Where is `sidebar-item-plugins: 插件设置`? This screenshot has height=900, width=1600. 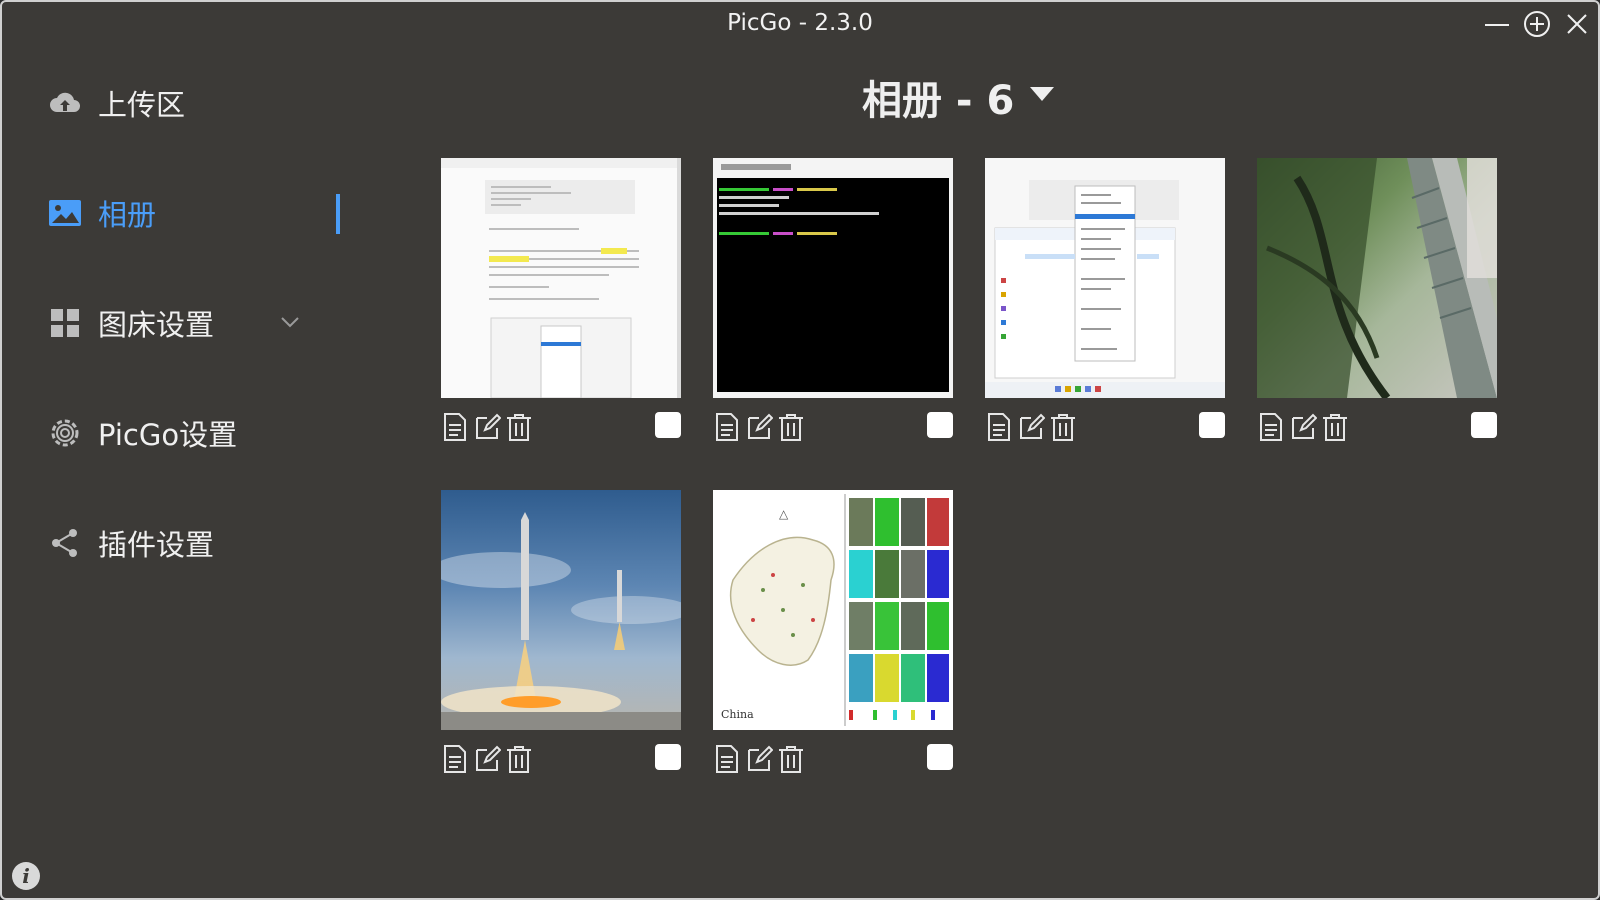 sidebar-item-plugins: 插件设置 is located at coordinates (198, 543).